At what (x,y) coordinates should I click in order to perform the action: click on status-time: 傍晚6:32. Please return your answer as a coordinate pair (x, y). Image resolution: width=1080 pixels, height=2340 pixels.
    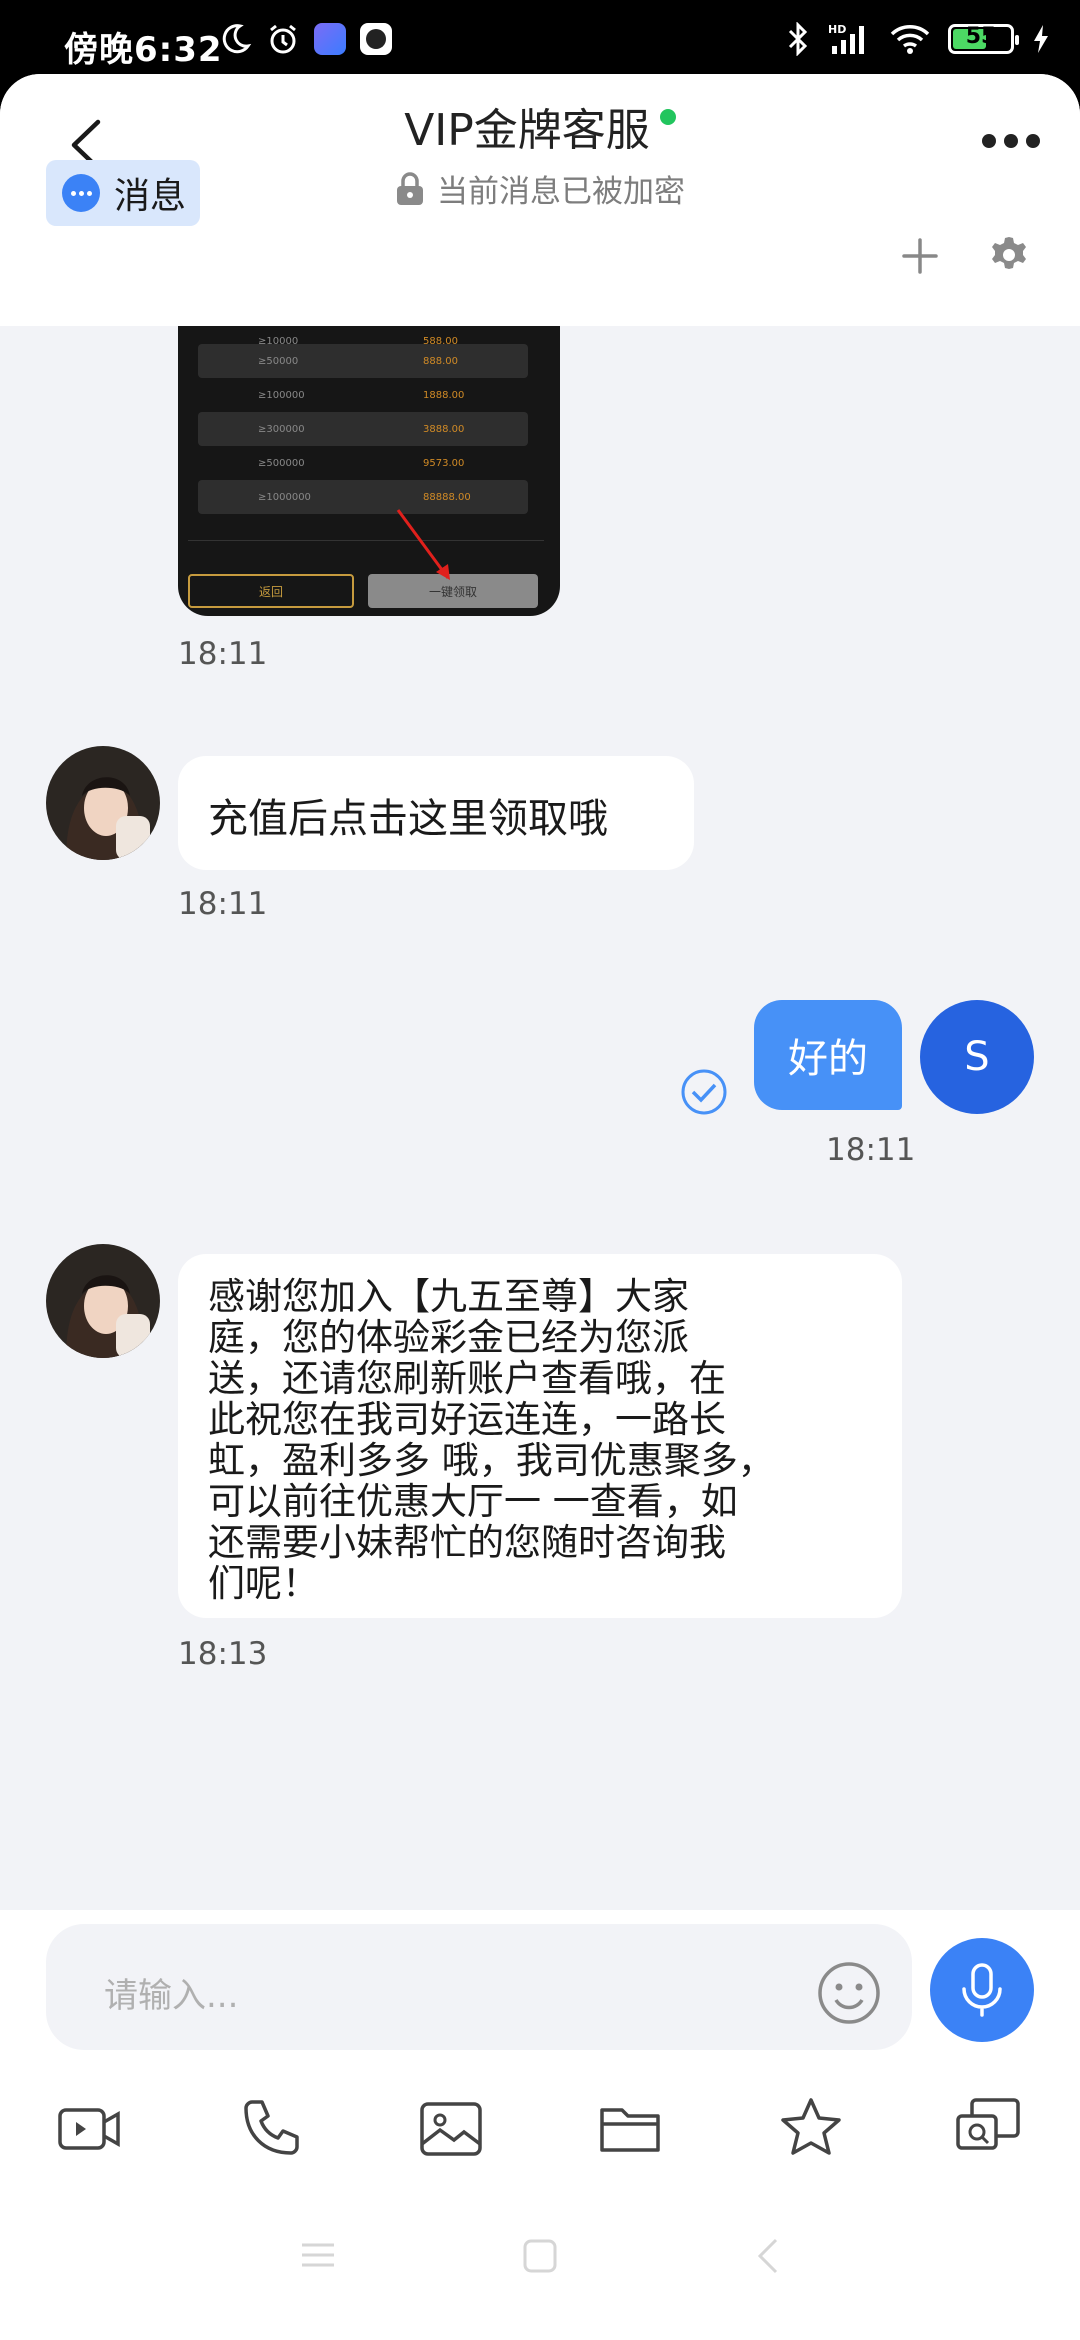
    Looking at the image, I should click on (143, 50).